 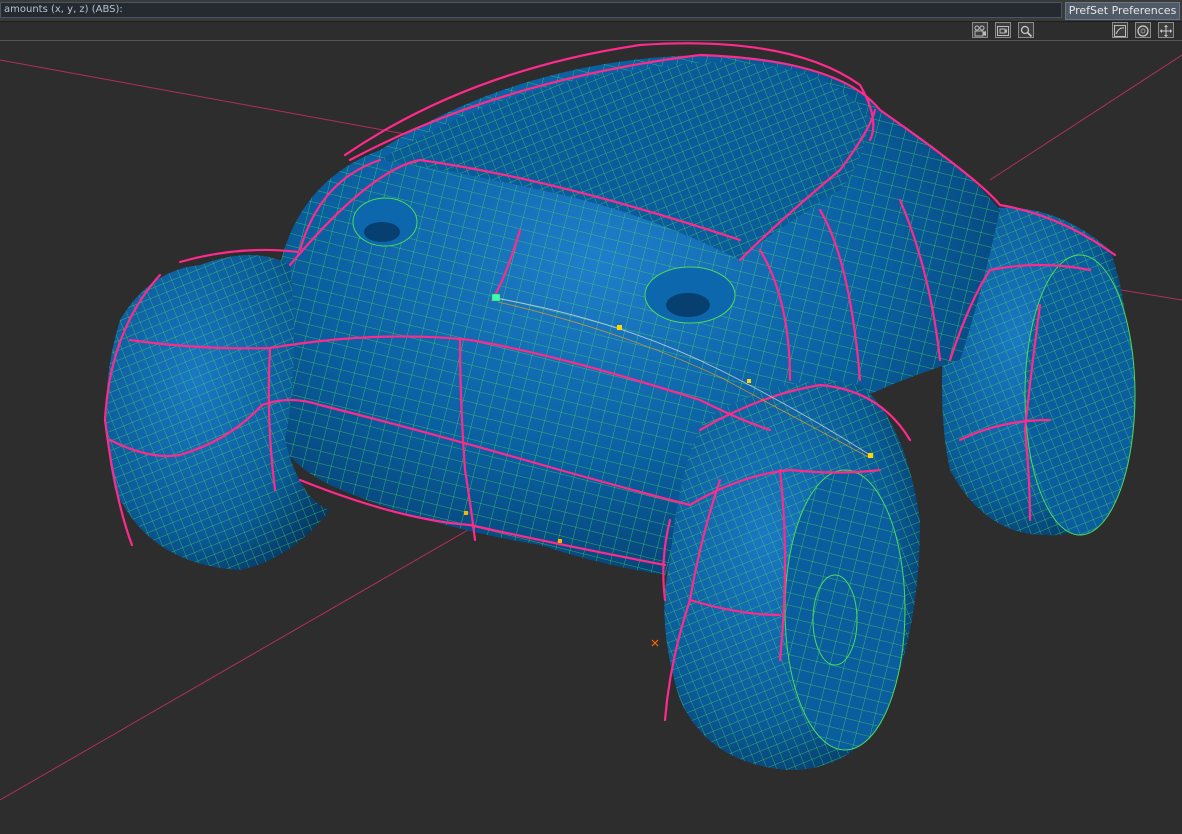 What do you see at coordinates (792, 575) in the screenshot?
I see `front-wheel` at bounding box center [792, 575].